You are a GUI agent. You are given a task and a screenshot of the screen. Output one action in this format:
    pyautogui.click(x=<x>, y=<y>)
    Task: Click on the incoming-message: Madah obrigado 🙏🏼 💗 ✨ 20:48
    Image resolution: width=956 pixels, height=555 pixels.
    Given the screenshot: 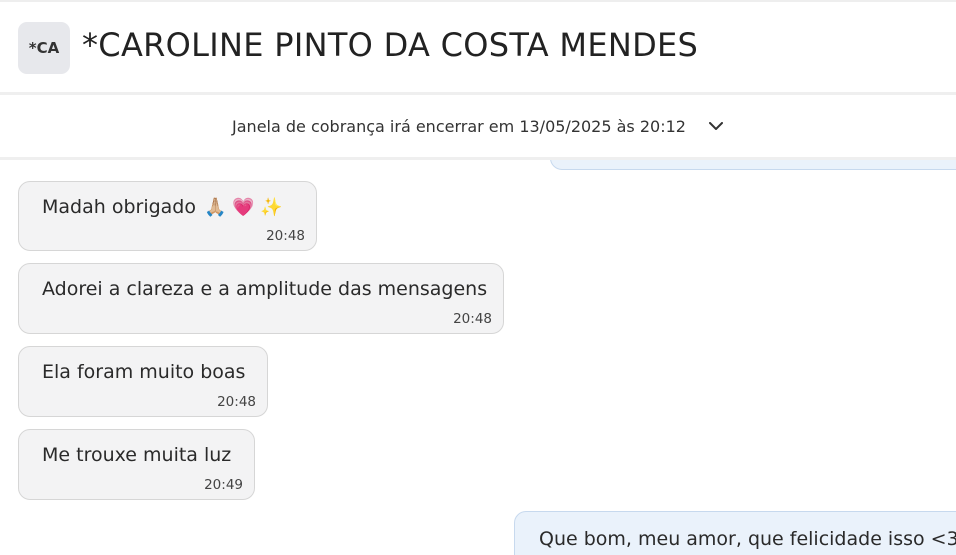 What is the action you would take?
    pyautogui.click(x=167, y=216)
    